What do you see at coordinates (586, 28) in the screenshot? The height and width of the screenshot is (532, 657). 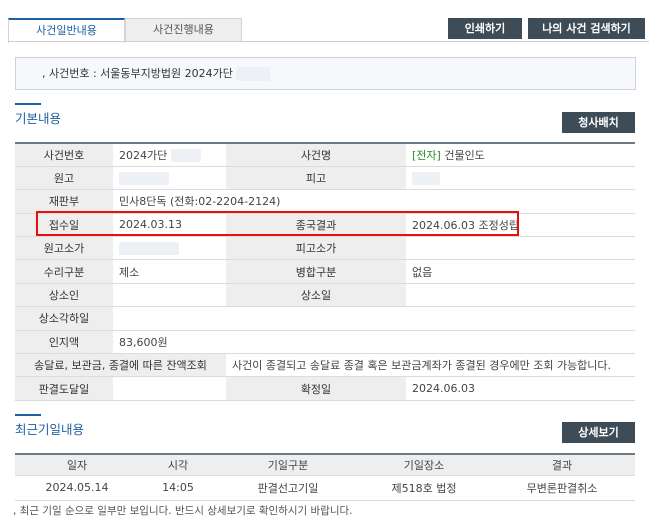 I see `my-case-search-button: 나의 사건 검색하기` at bounding box center [586, 28].